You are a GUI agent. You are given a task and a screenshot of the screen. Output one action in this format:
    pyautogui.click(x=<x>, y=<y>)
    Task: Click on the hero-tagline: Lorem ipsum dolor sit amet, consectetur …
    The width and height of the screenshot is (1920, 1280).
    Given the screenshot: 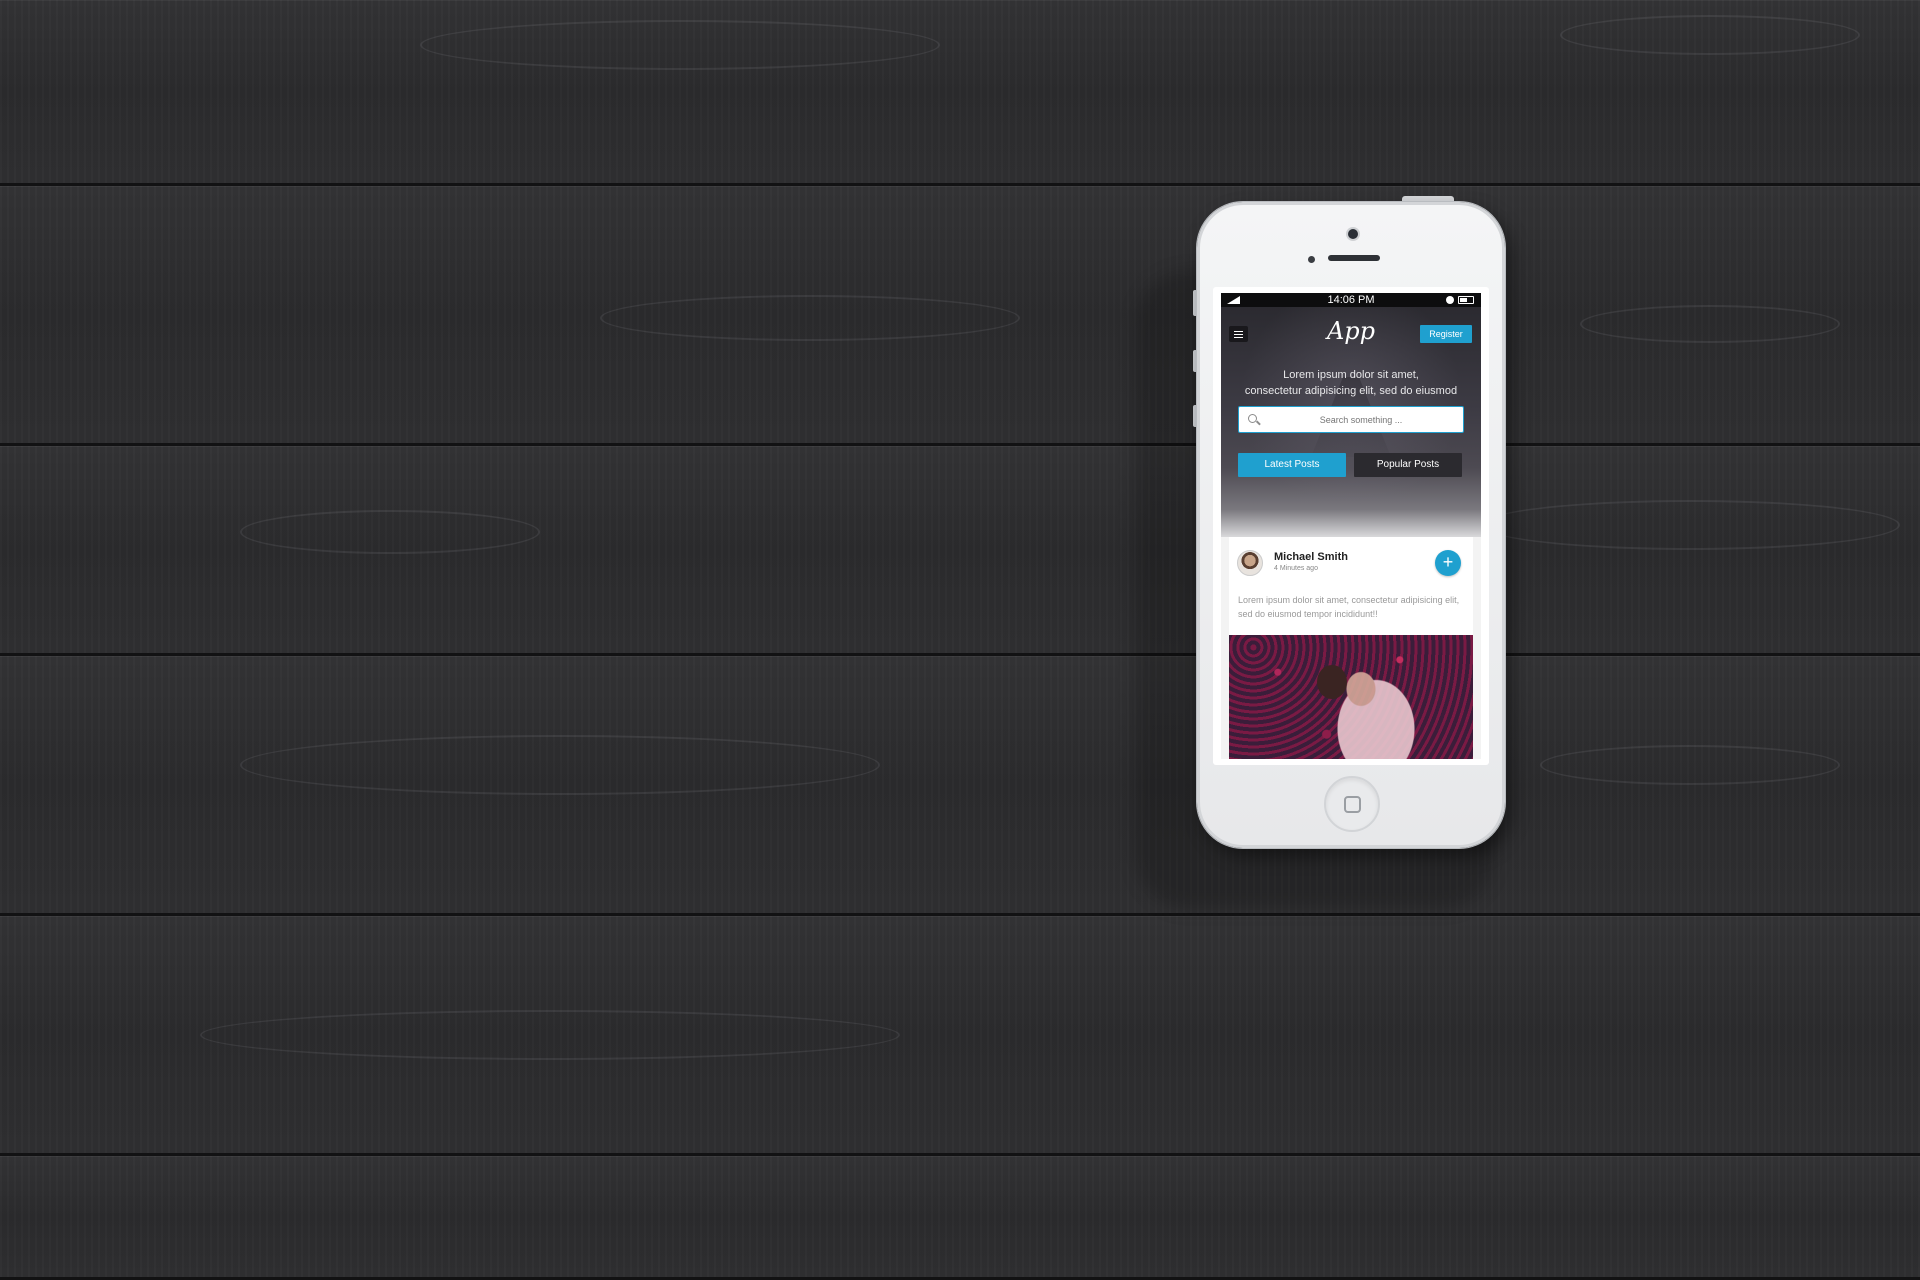 What is the action you would take?
    pyautogui.click(x=1351, y=383)
    